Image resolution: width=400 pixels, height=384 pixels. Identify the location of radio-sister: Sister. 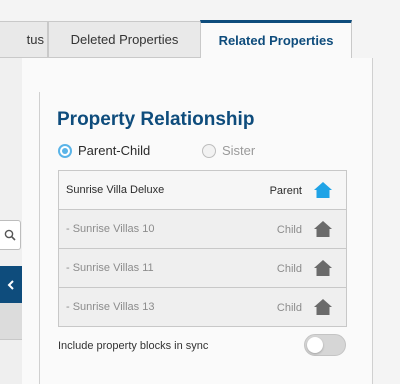
(228, 150).